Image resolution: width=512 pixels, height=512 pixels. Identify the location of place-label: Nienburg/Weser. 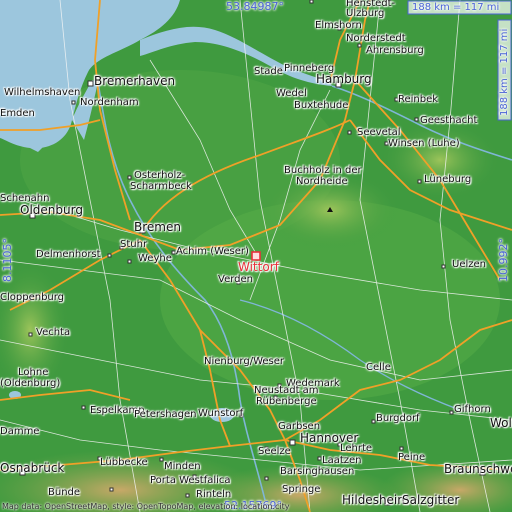
(244, 361).